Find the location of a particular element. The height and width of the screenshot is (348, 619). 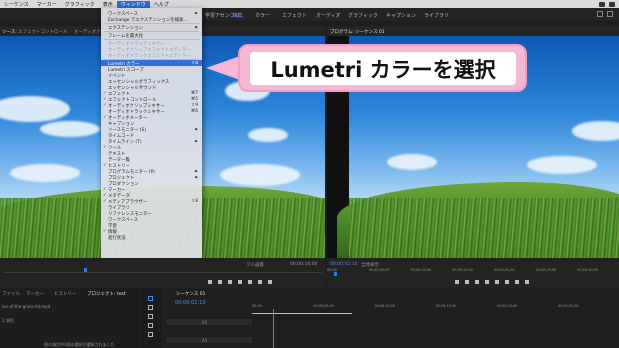

tab-timeline: シーケンス 01 is located at coordinates (190, 294).